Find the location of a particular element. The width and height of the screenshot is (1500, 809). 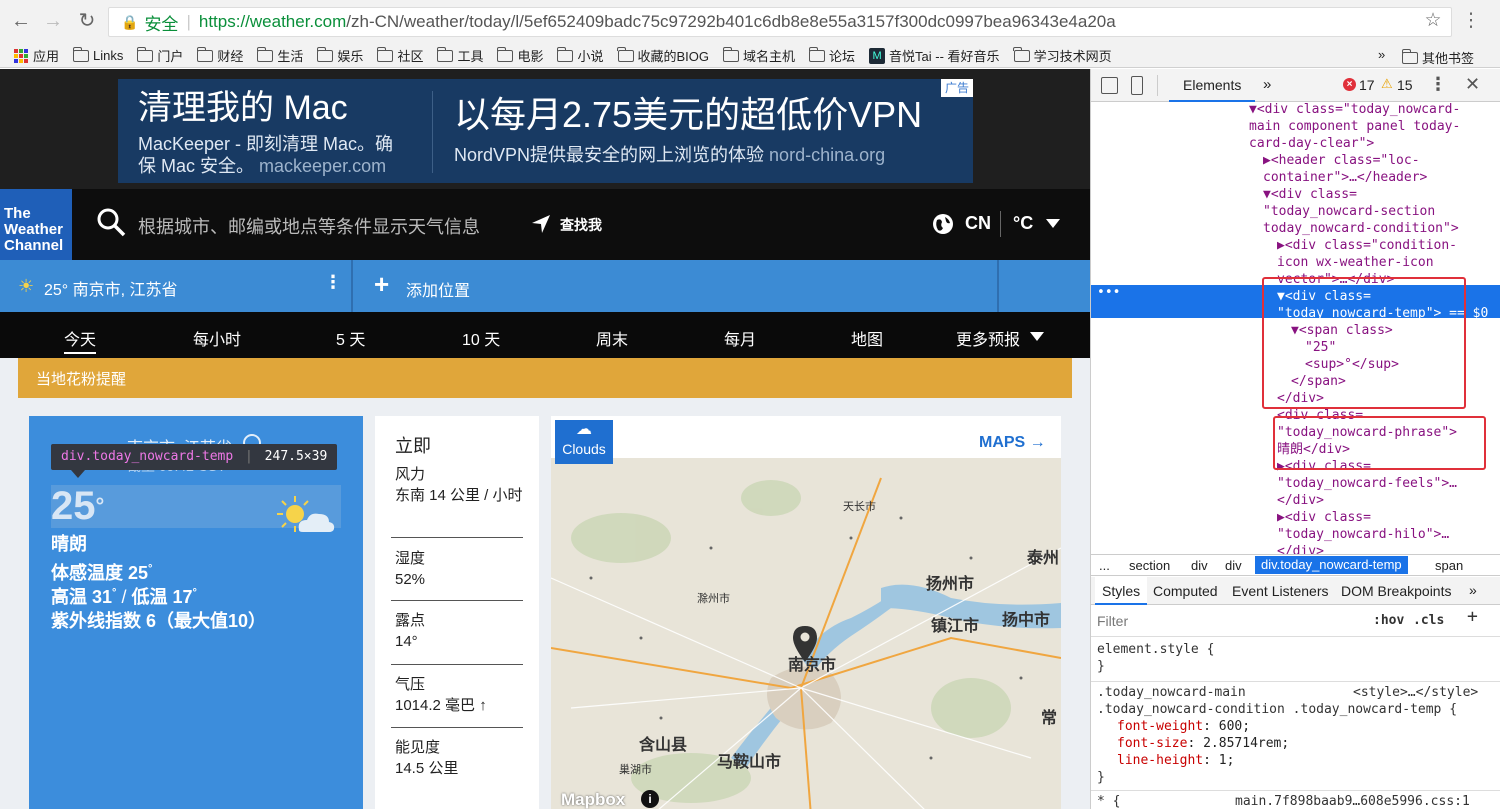

styles-filter-input: Filter is located at coordinates (1112, 621).